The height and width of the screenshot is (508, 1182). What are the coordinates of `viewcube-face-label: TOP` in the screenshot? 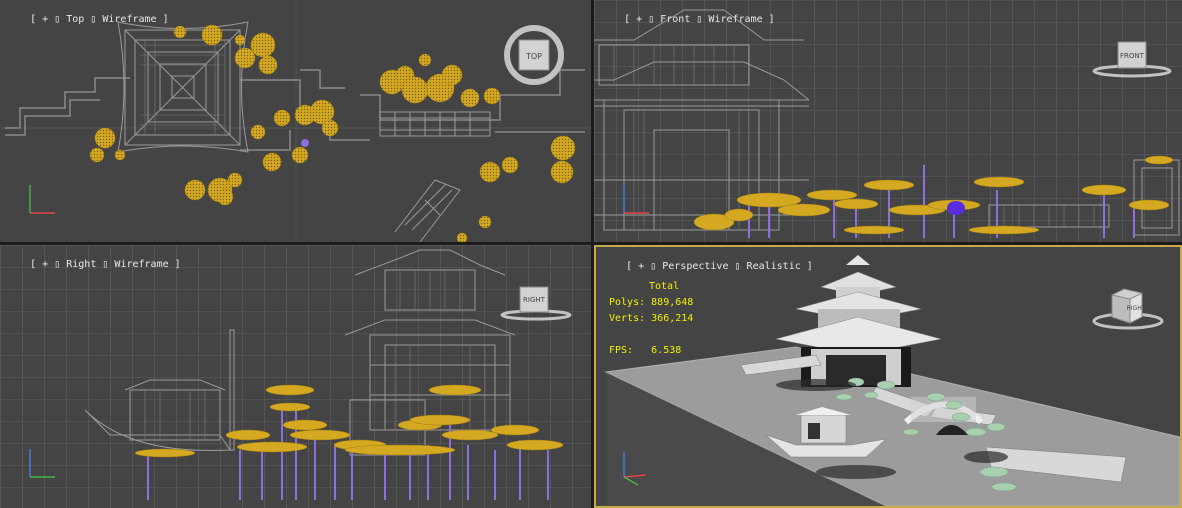 It's located at (533, 56).